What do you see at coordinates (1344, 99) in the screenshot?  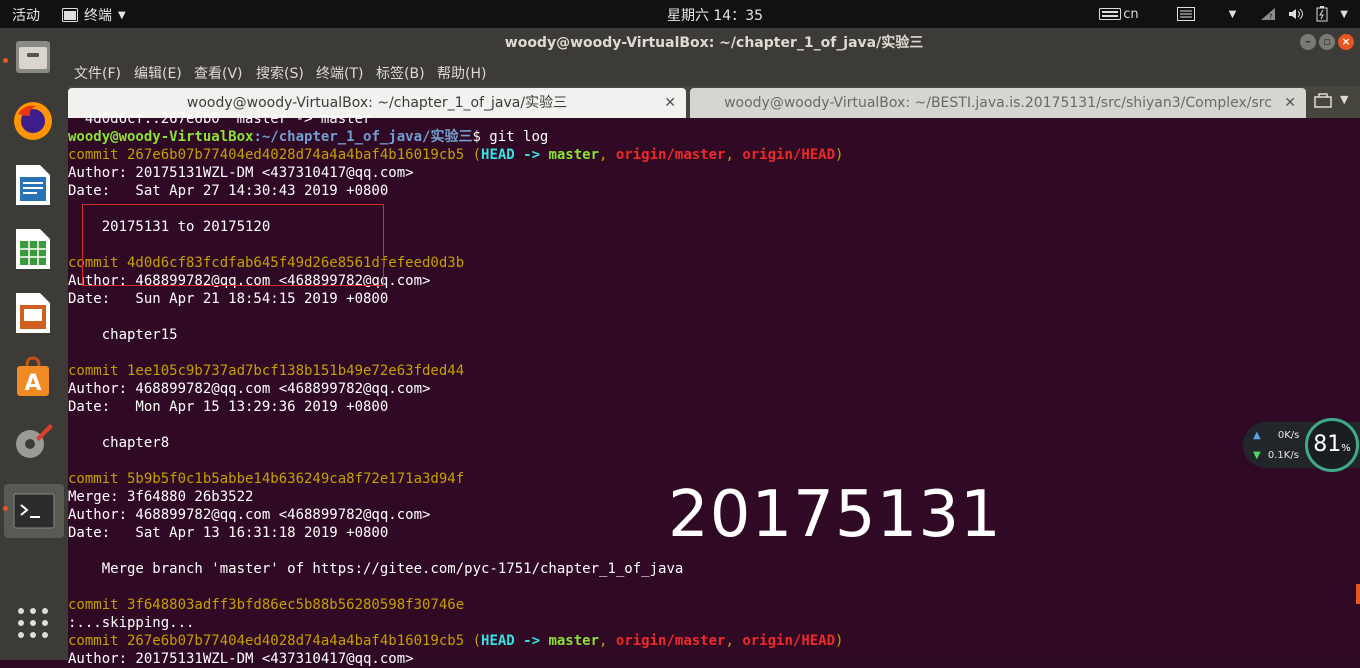 I see `tabs-menu-chevron-icon: ▼` at bounding box center [1344, 99].